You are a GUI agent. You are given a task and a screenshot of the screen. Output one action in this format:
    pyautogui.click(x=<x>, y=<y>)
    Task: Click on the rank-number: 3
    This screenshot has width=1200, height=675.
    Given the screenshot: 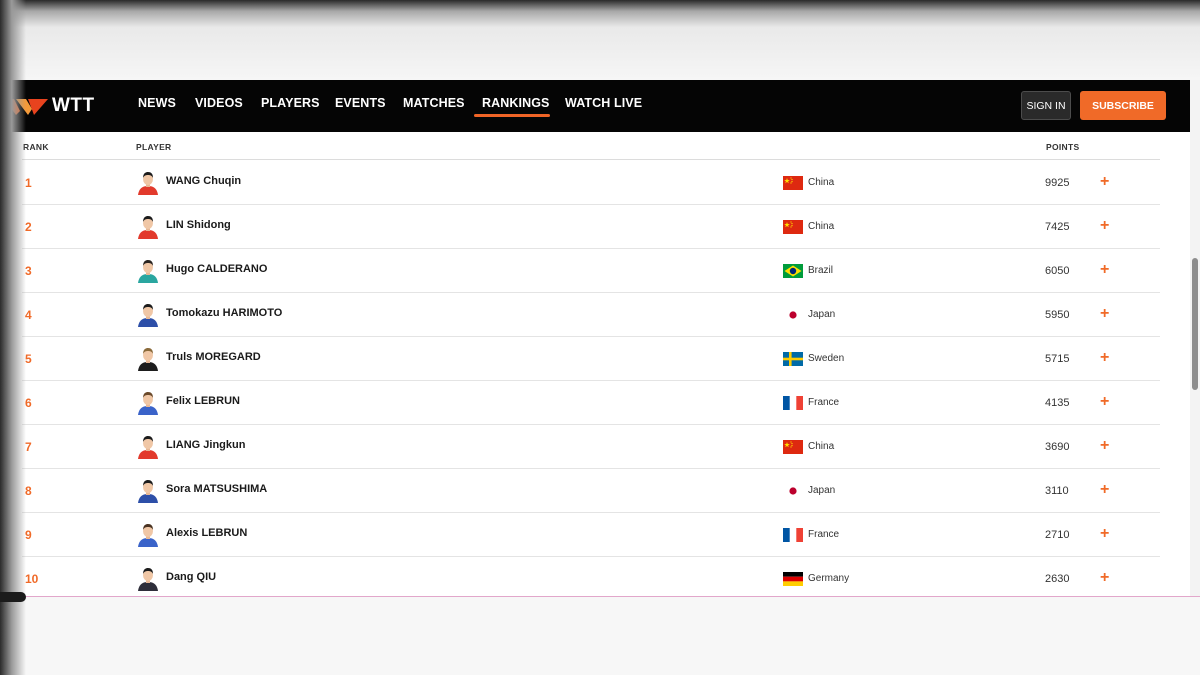 What is the action you would take?
    pyautogui.click(x=28, y=271)
    